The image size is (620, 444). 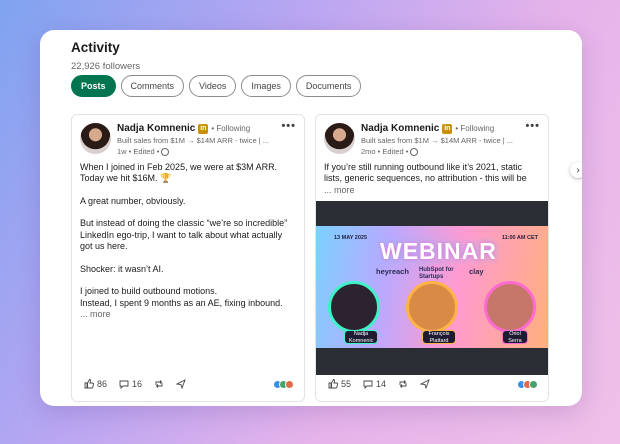 I want to click on like-button: 86, so click(x=95, y=384).